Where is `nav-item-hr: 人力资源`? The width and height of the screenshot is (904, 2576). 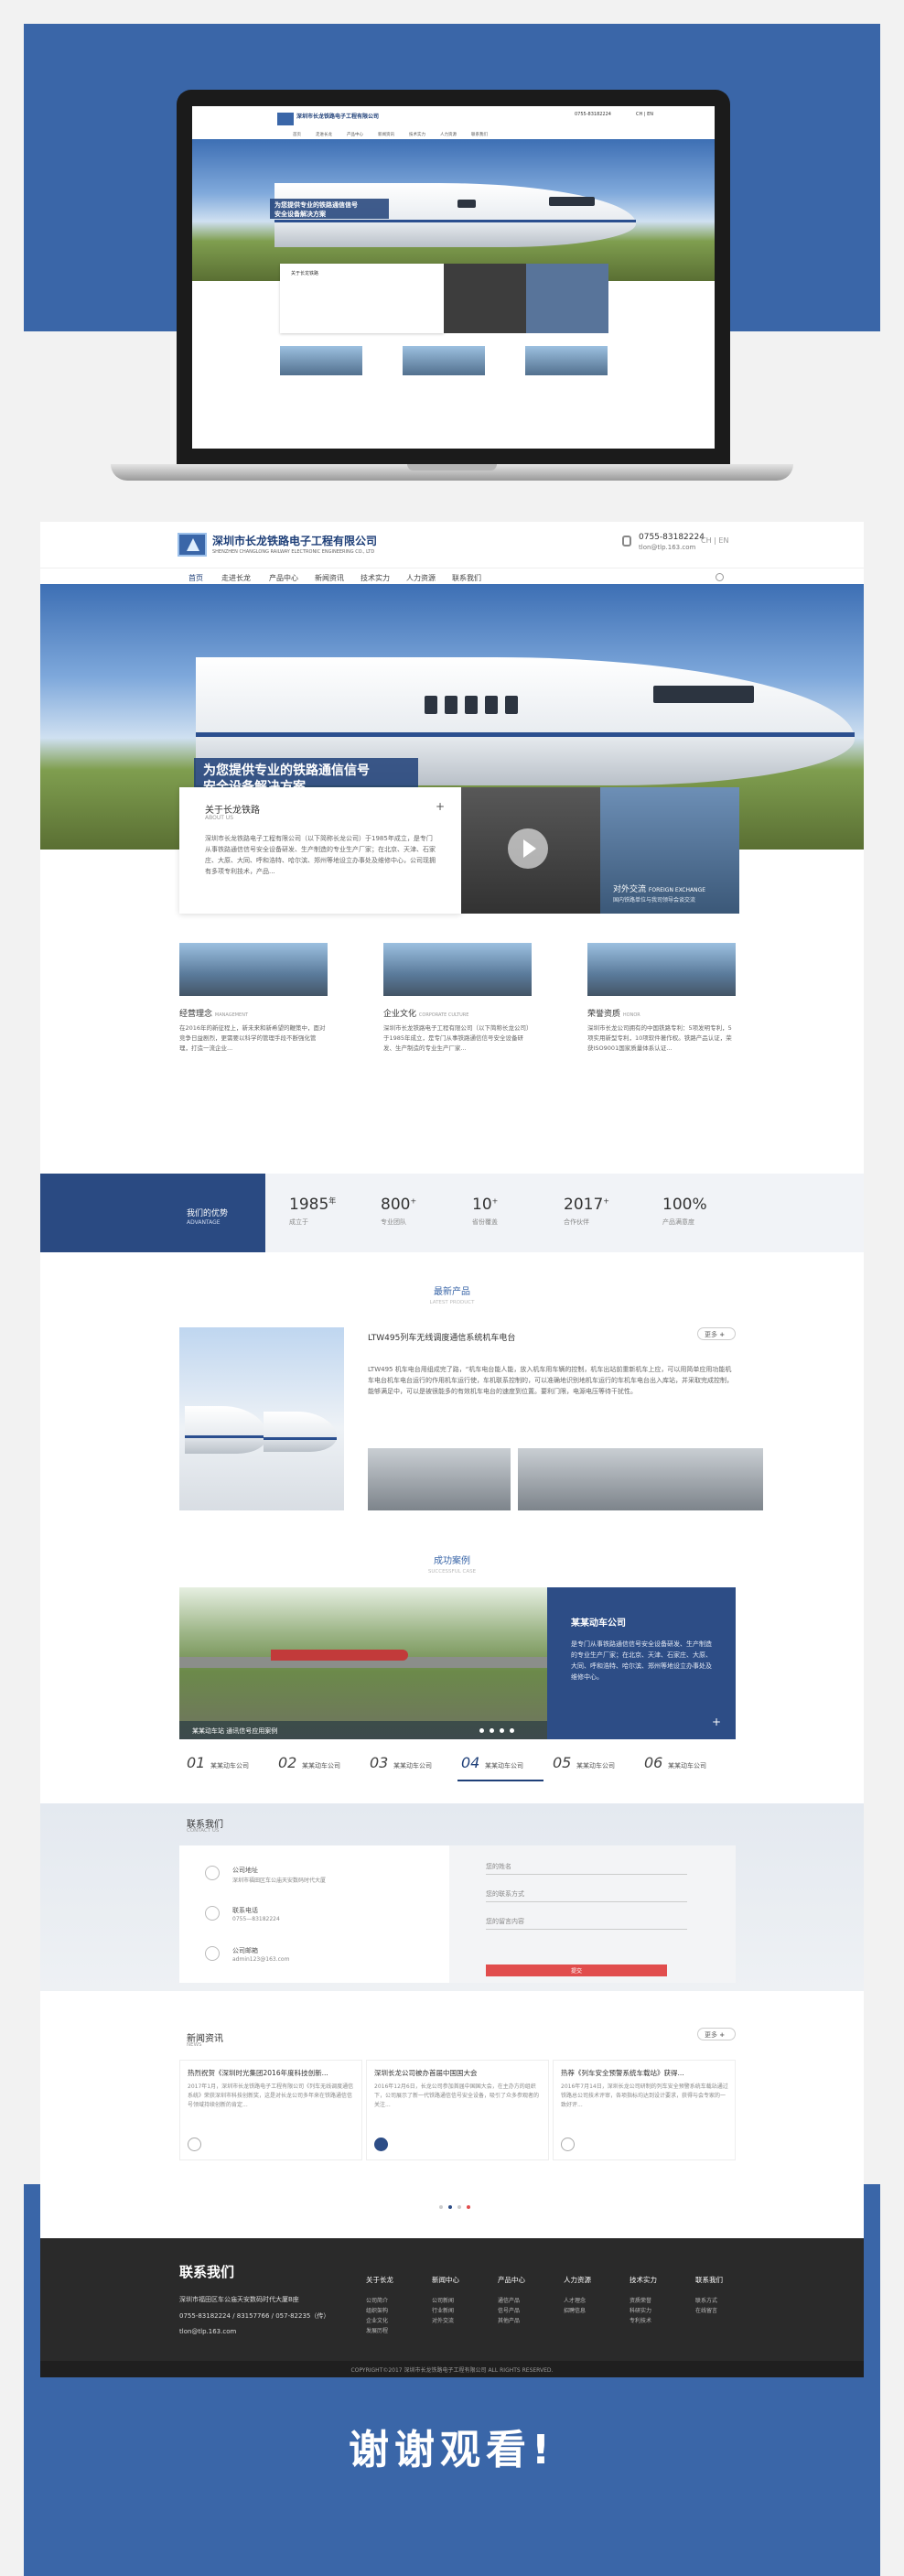
nav-item-hr: 人力资源 is located at coordinates (421, 578).